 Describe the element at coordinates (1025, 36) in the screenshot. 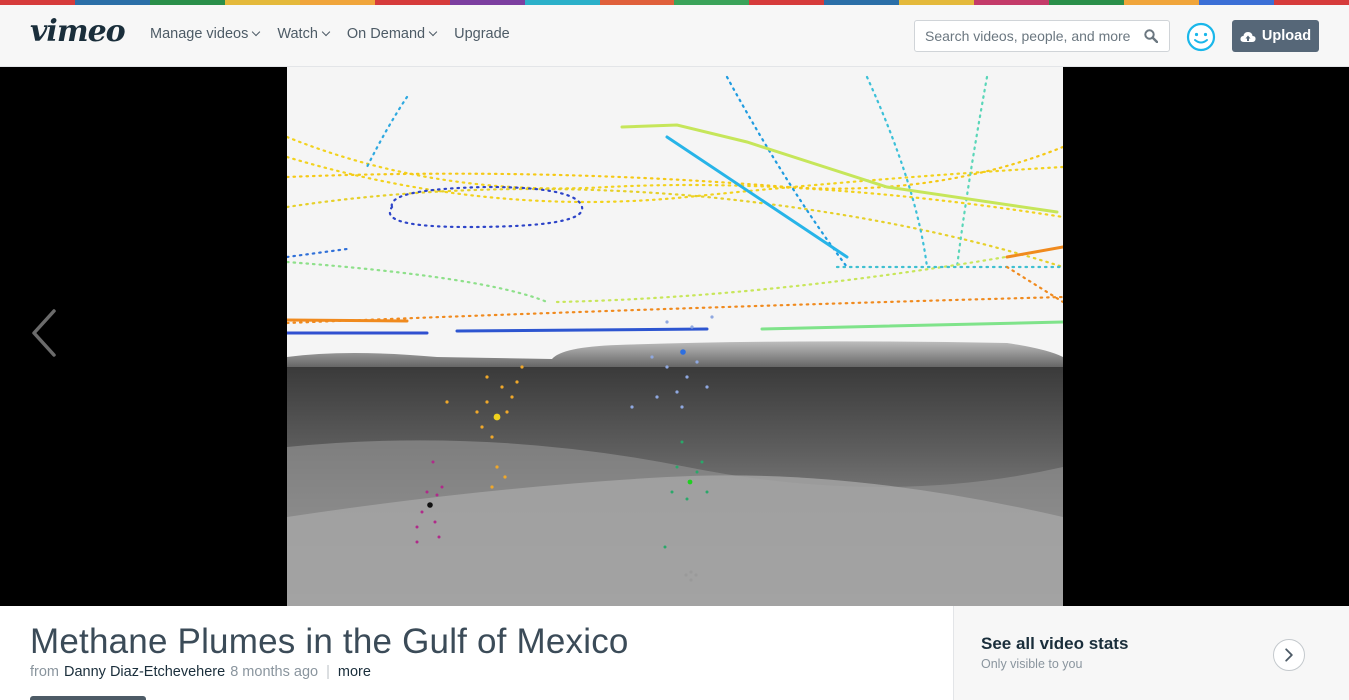

I see `search-input` at that location.